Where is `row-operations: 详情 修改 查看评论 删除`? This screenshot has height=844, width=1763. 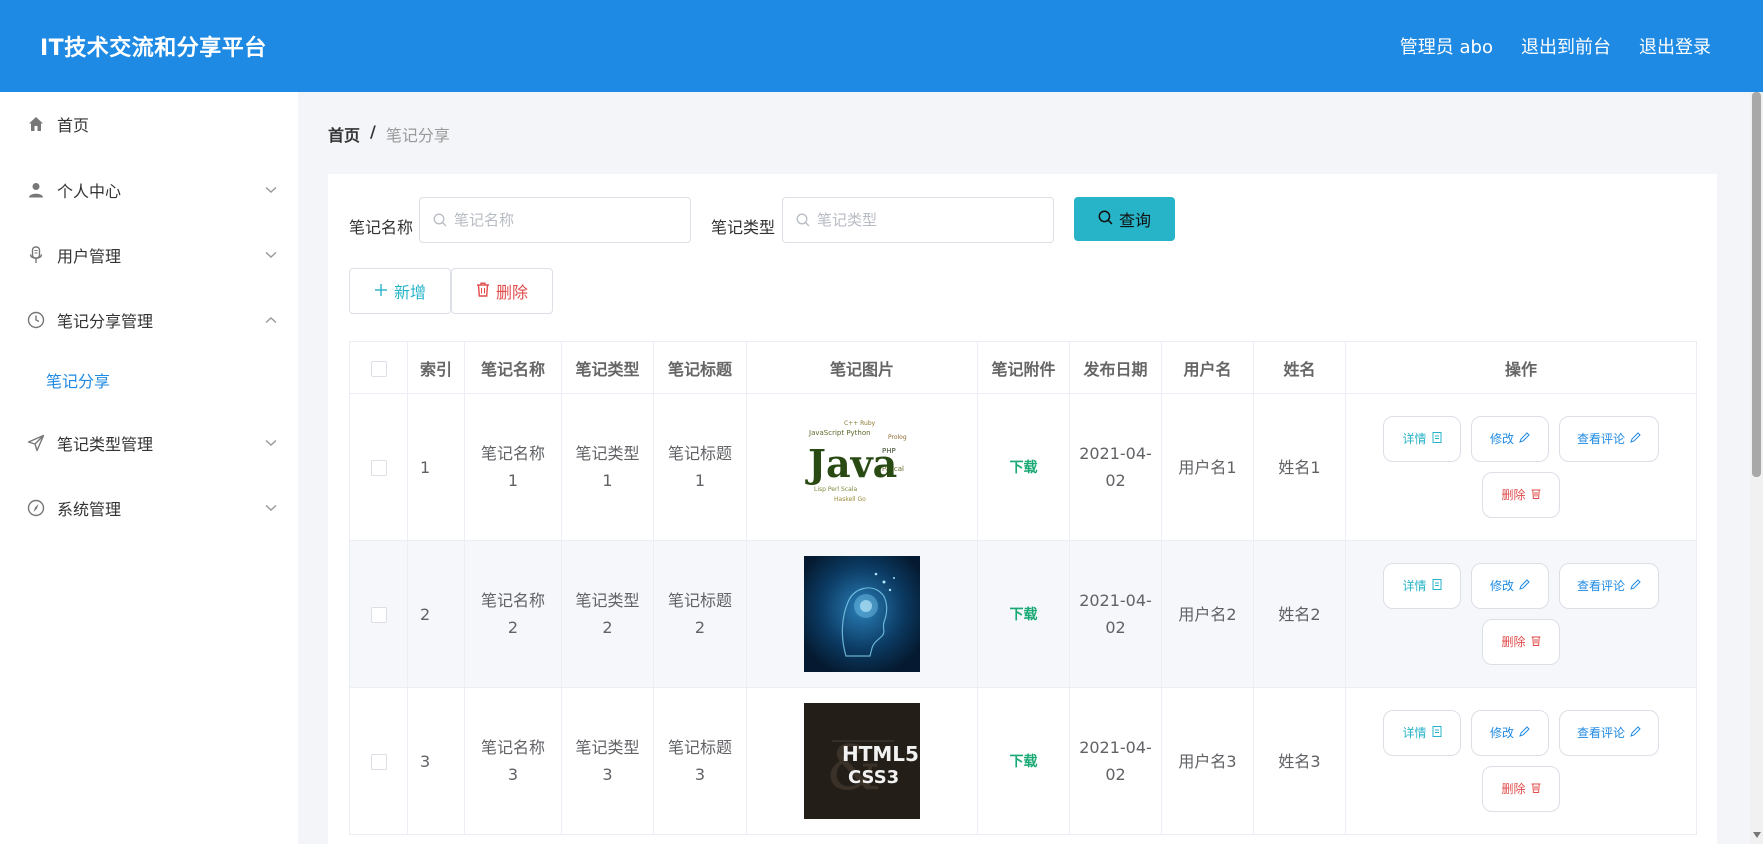
row-operations: 详情 修改 查看评论 删除 is located at coordinates (1521, 467).